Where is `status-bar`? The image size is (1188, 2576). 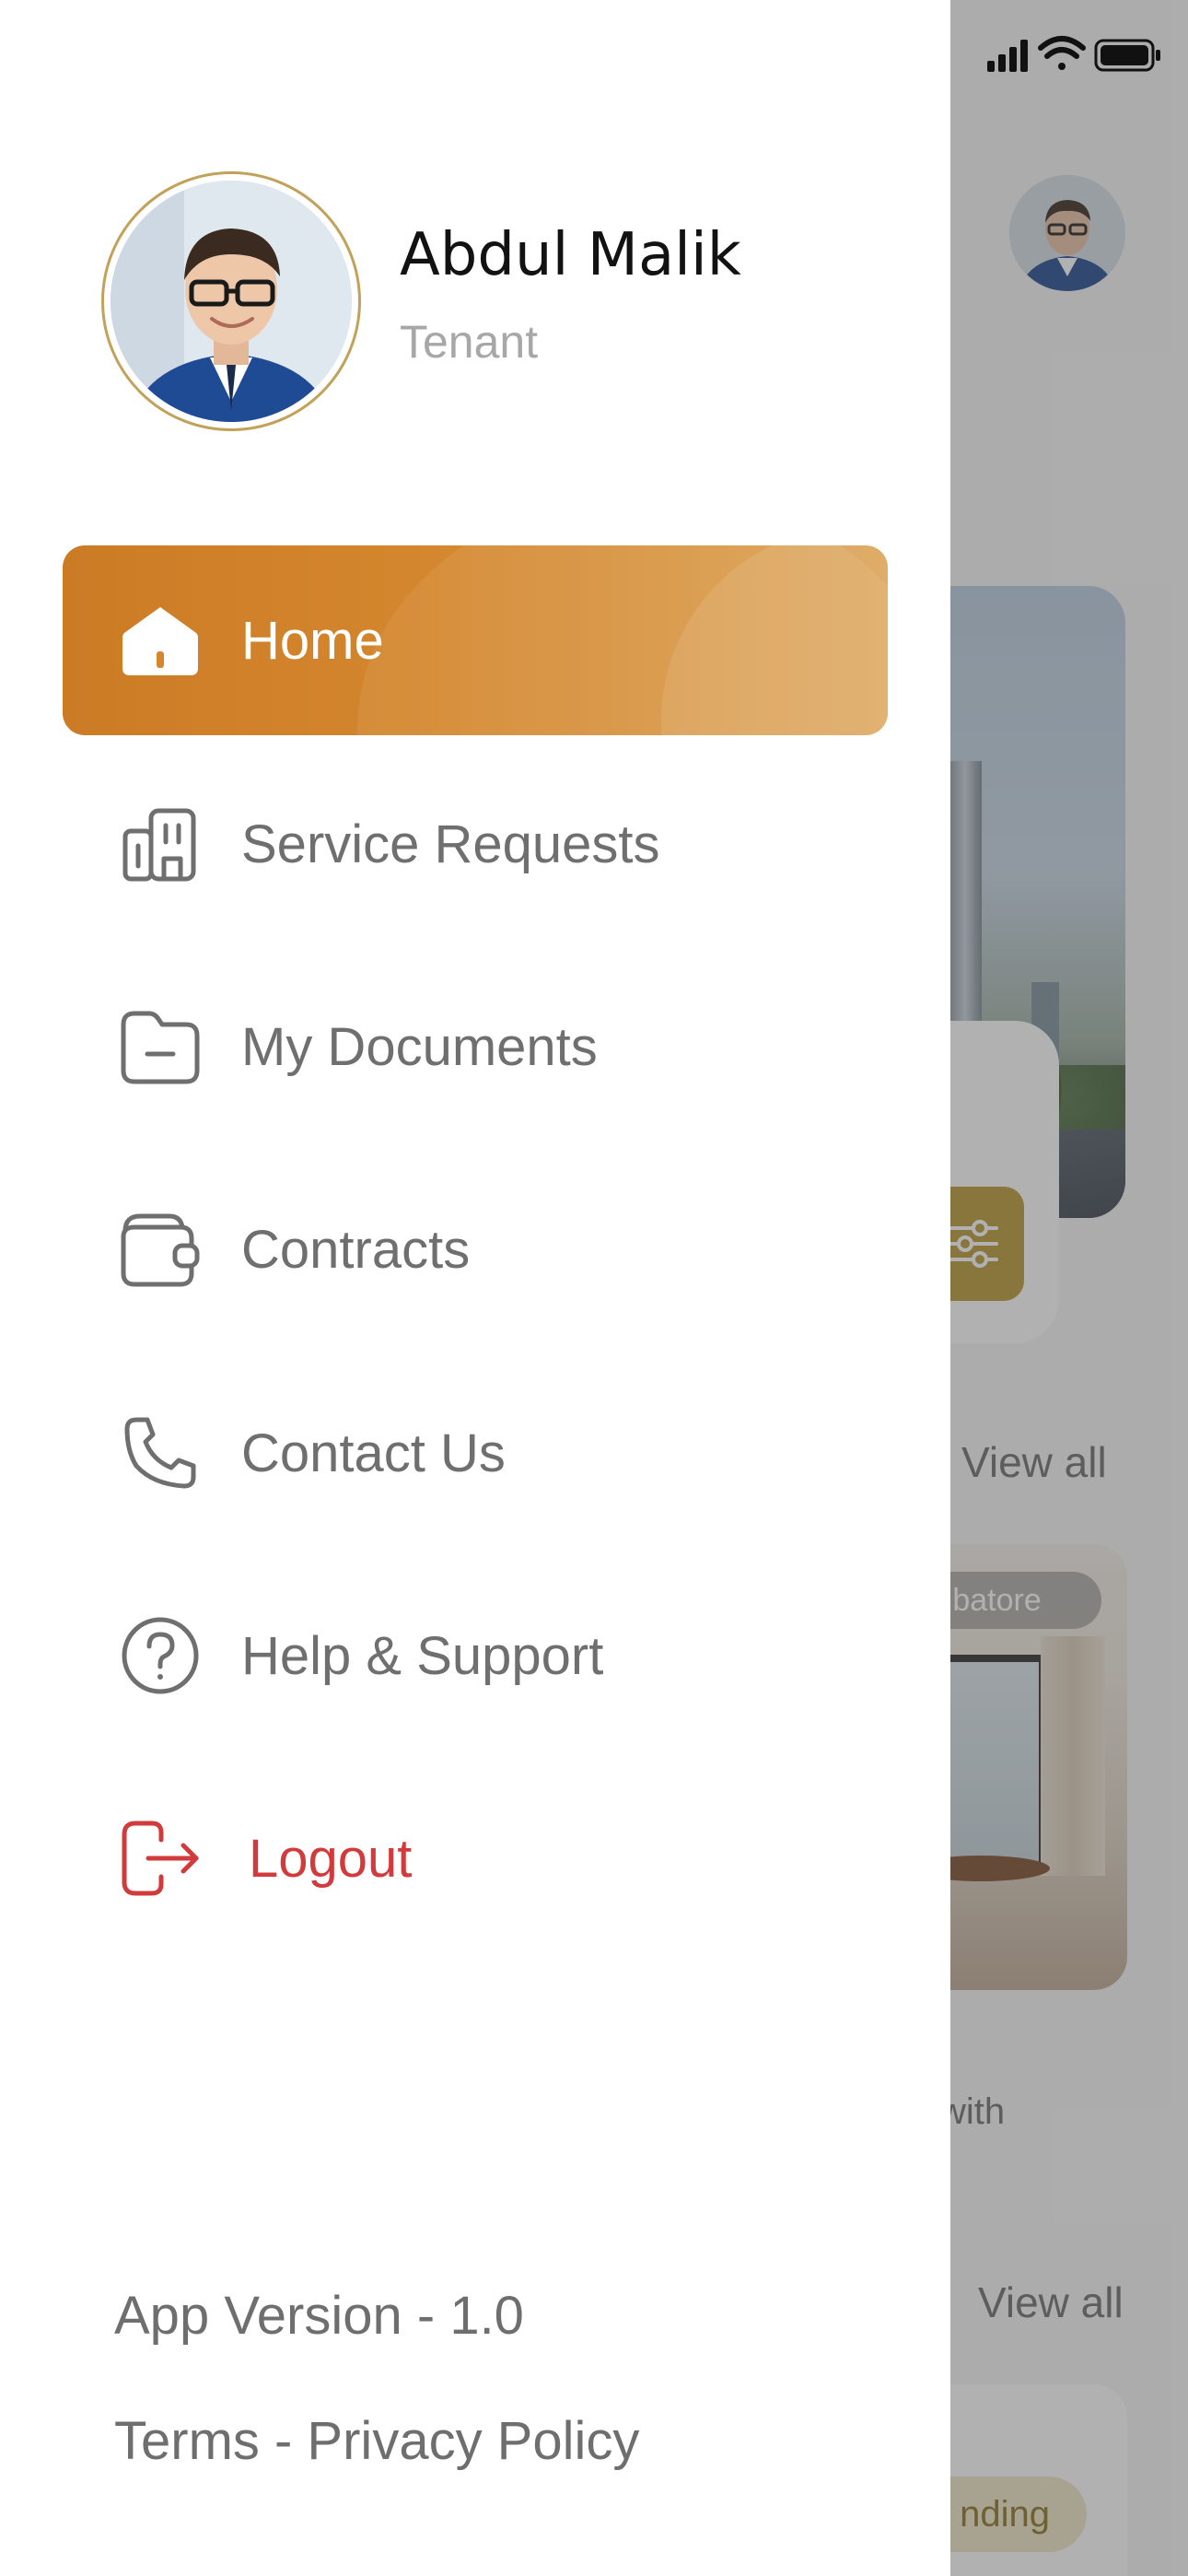 status-bar is located at coordinates (1073, 55).